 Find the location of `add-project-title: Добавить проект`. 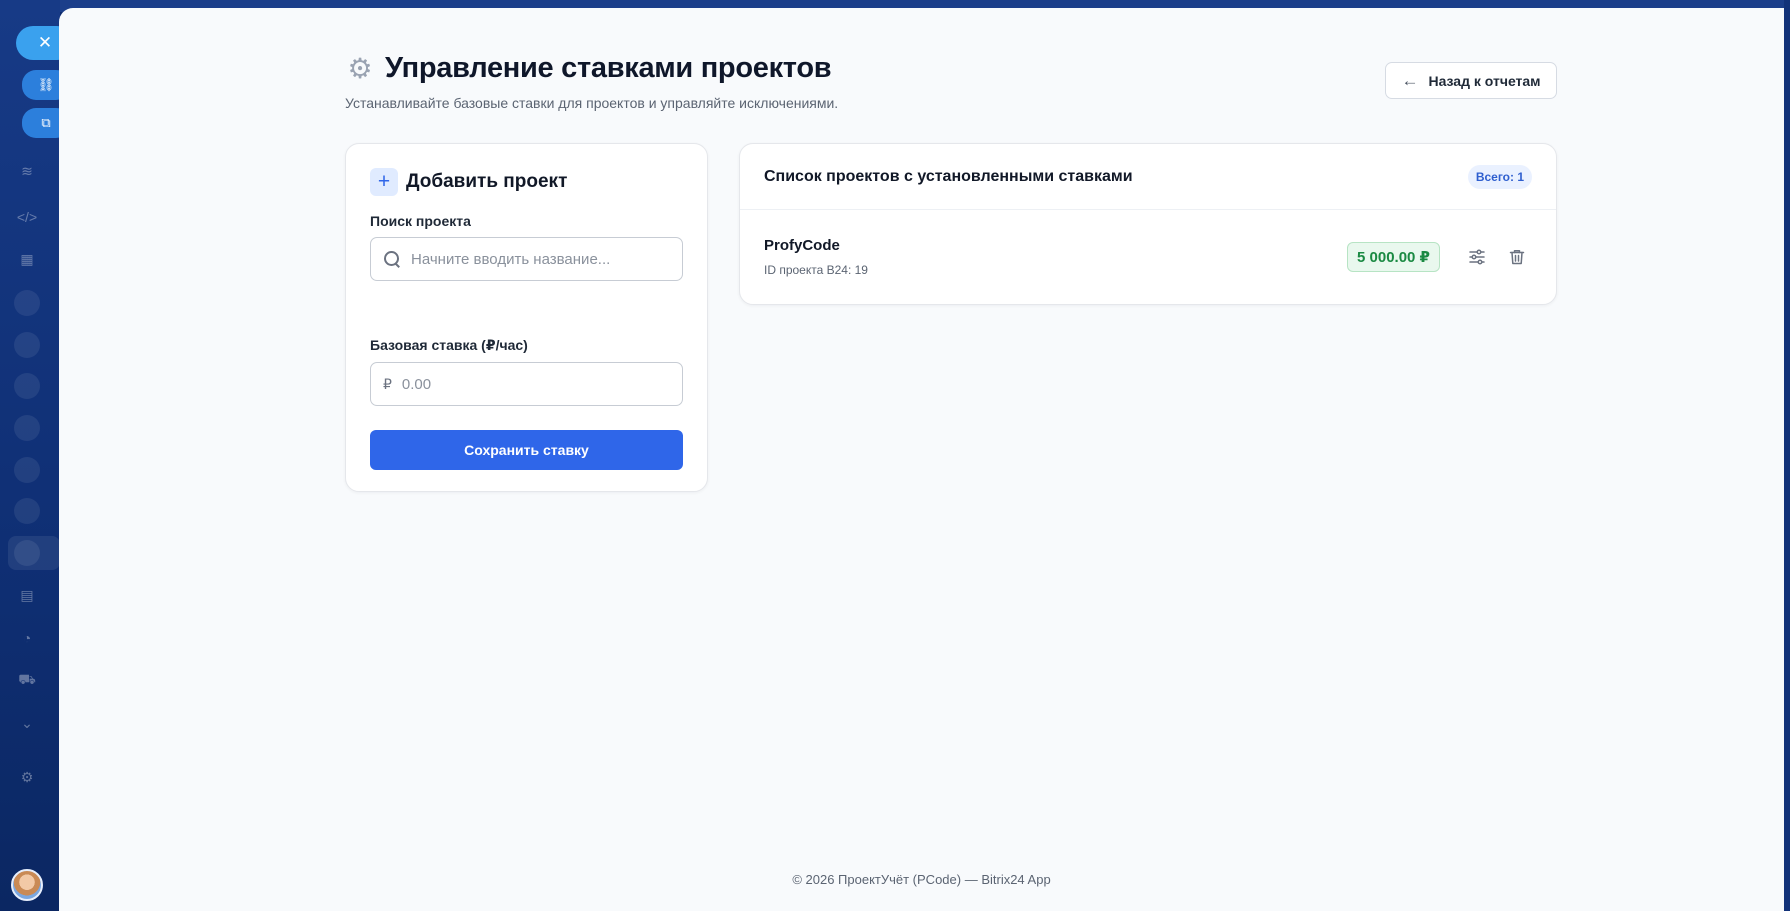

add-project-title: Добавить проект is located at coordinates (487, 181).